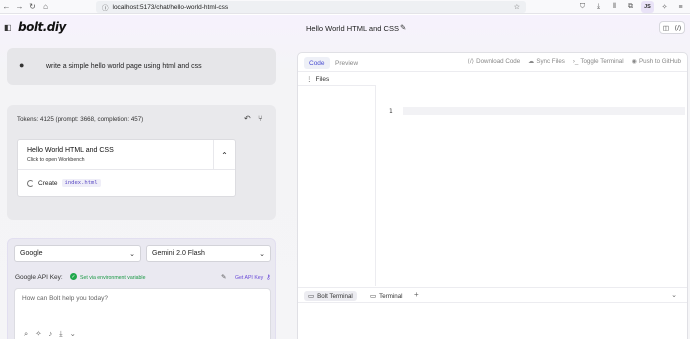  What do you see at coordinates (105, 7) in the screenshot?
I see `site-info-icon: ⓘ` at bounding box center [105, 7].